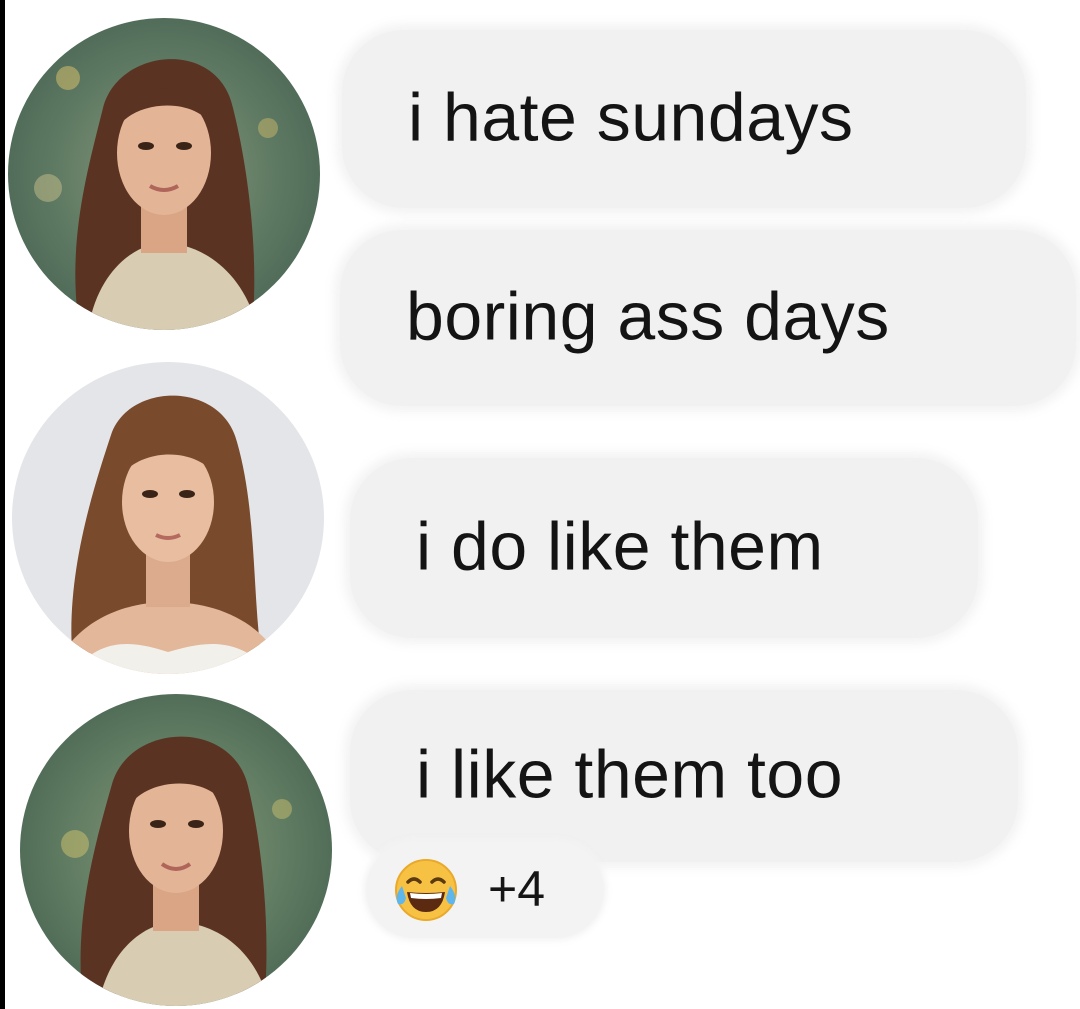  Describe the element at coordinates (631, 117) in the screenshot. I see `message-text: i hate sundays` at that location.